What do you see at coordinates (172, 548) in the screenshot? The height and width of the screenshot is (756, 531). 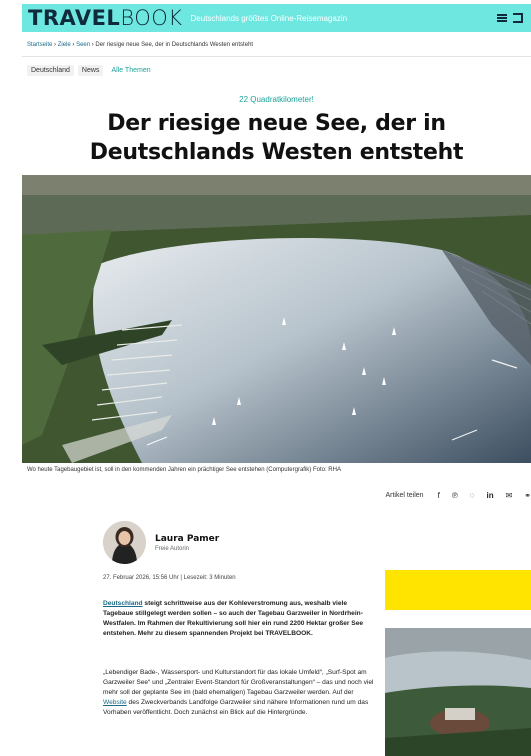 I see `author-role: Freie Autorin` at bounding box center [172, 548].